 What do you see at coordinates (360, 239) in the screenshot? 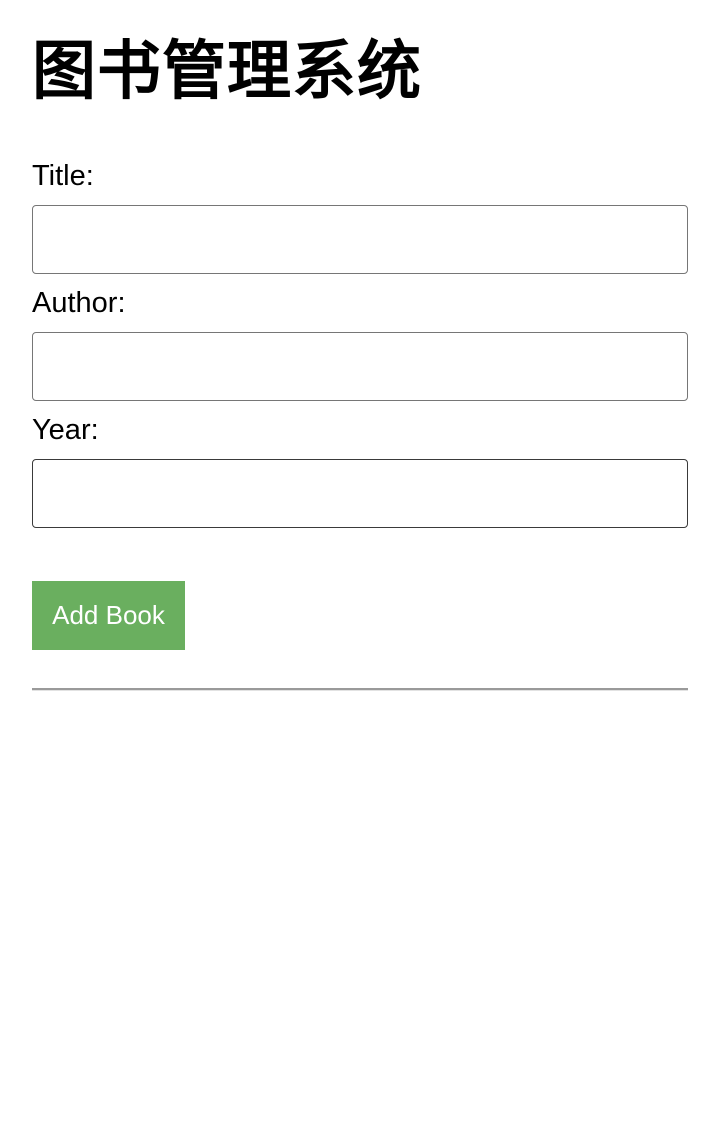
I see `title-input` at bounding box center [360, 239].